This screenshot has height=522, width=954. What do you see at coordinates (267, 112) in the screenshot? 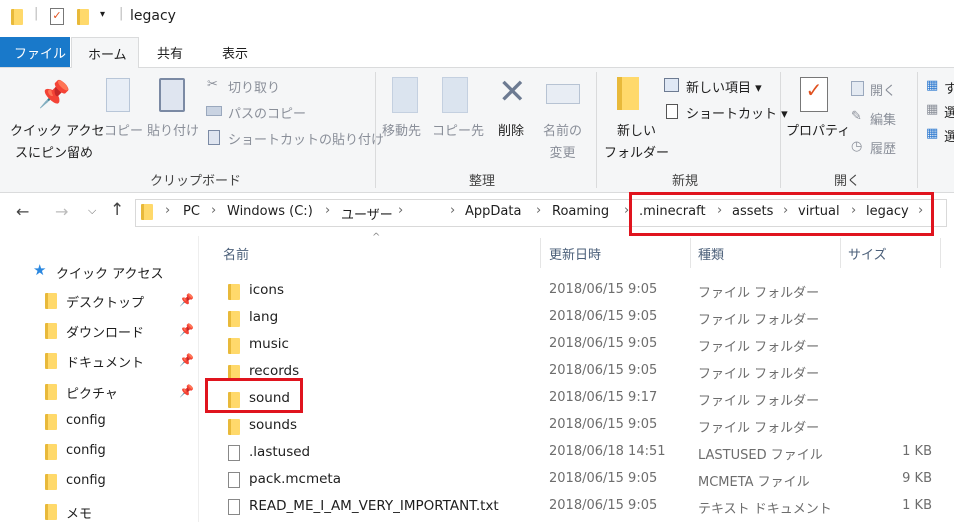
I see `copy-path-button: パスのコピー` at bounding box center [267, 112].